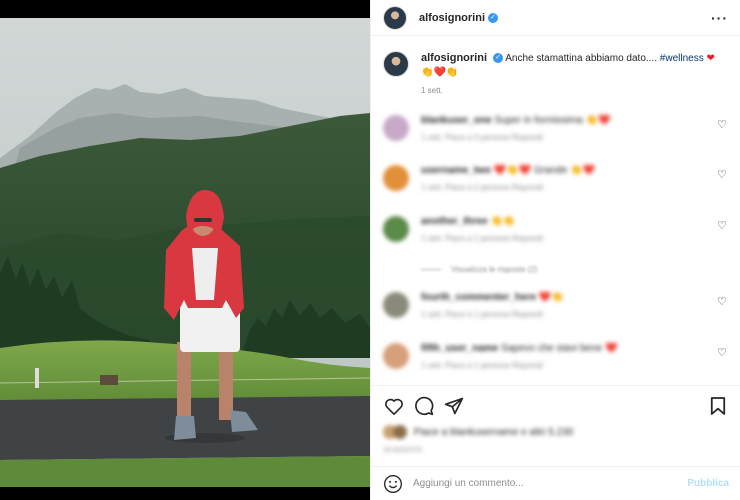 This screenshot has width=740, height=500. I want to click on verified-badge-icon: ✓, so click(493, 17).